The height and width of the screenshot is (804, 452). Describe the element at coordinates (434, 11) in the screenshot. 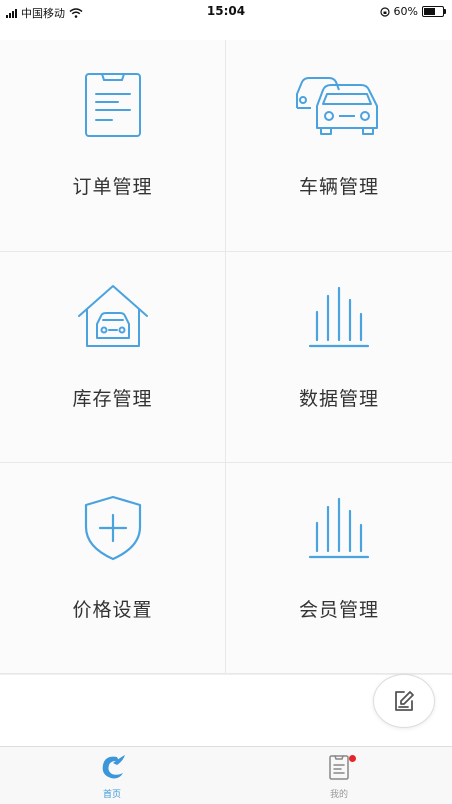

I see `battery-icon` at that location.